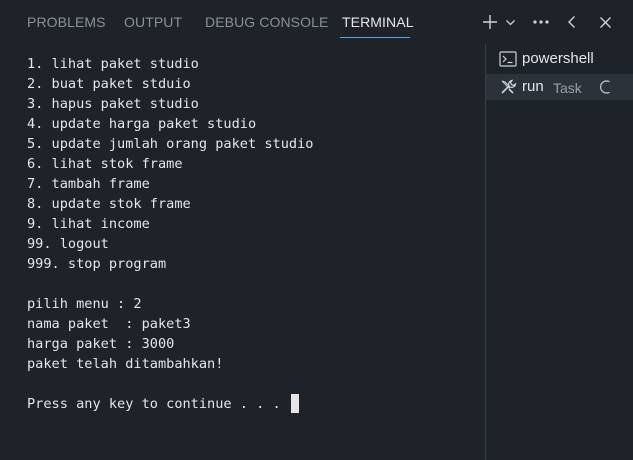 This screenshot has width=633, height=460. I want to click on terminal-line: 999. stop program, so click(97, 264).